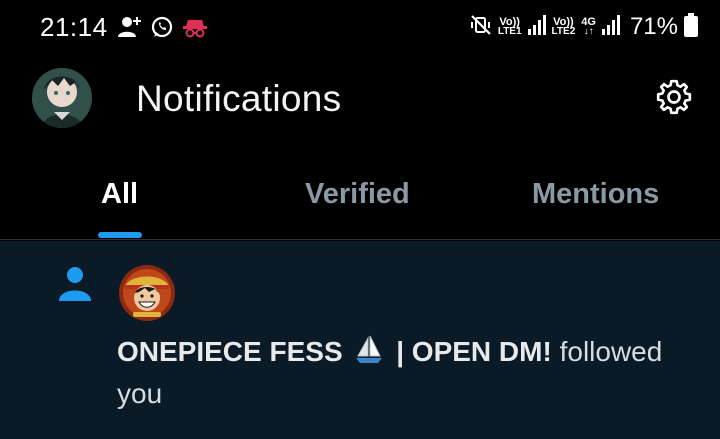 The height and width of the screenshot is (439, 720). What do you see at coordinates (588, 31) in the screenshot?
I see `data-arrows-icon: ↓↑` at bounding box center [588, 31].